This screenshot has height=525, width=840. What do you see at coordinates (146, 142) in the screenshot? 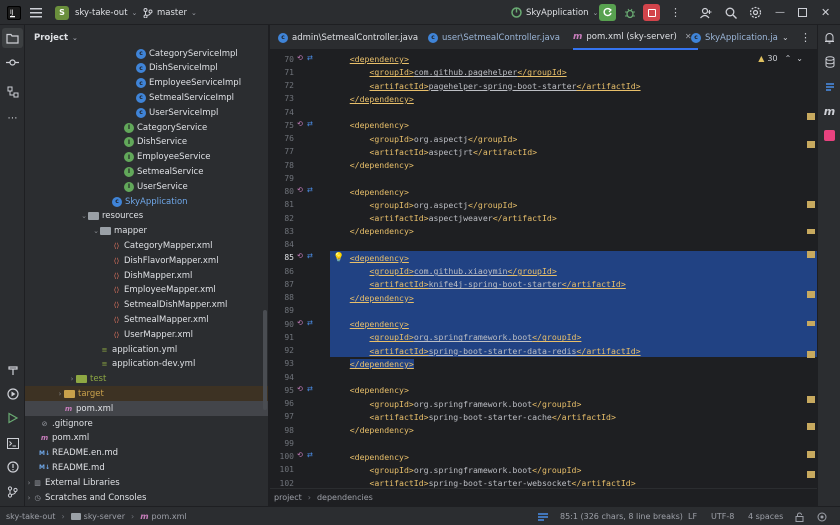
I see `tree-item: I DishService` at bounding box center [146, 142].